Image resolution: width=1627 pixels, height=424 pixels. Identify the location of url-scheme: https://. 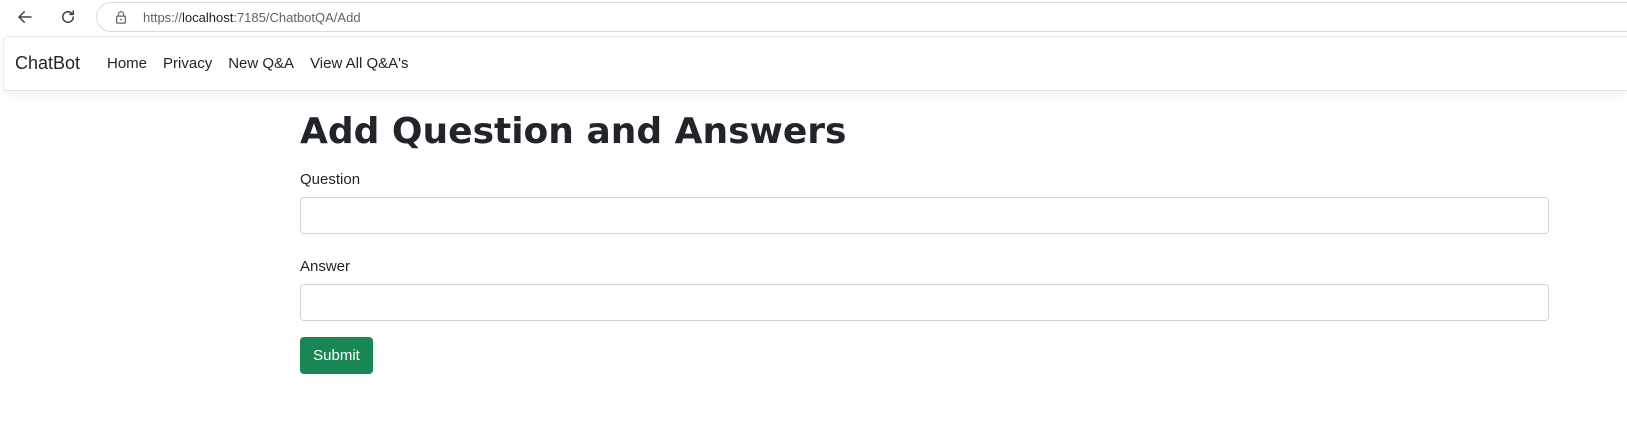
(163, 17).